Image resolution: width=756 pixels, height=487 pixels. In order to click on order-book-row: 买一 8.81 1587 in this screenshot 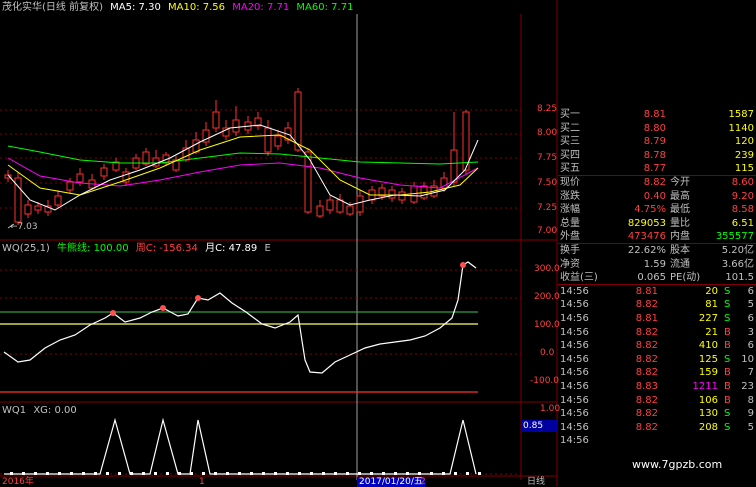, I will do `click(657, 115)`.